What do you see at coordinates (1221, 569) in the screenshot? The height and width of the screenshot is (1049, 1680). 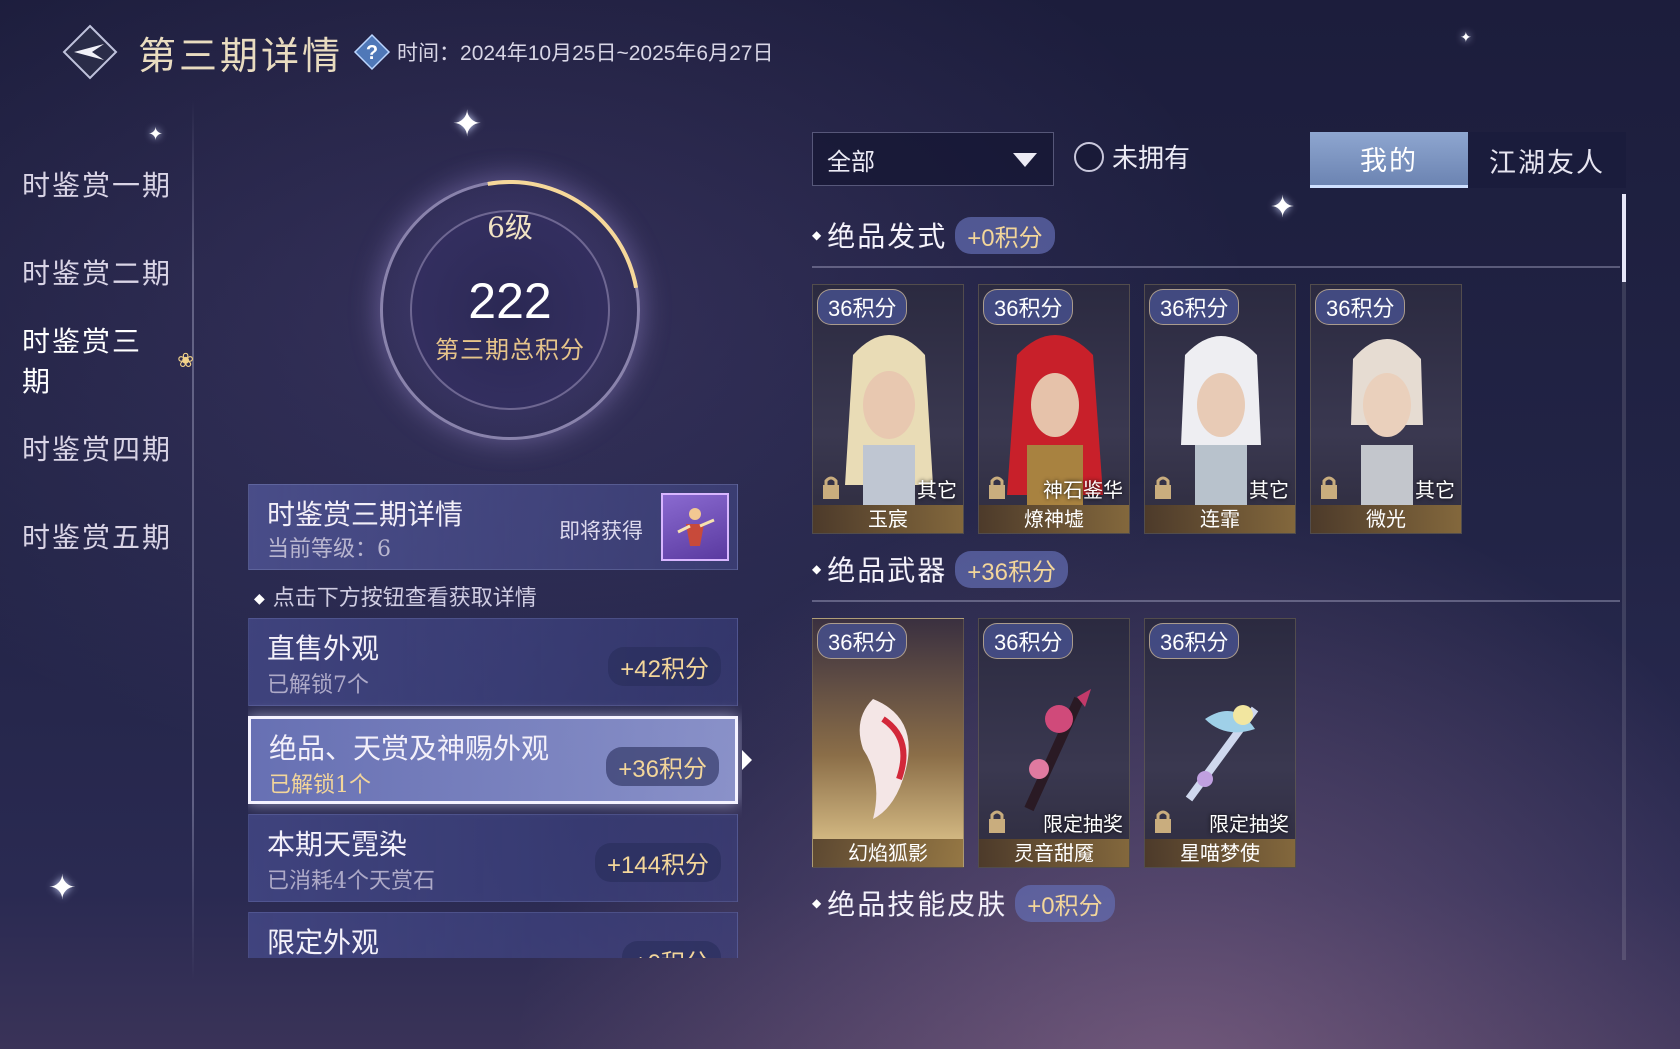 I see `section-header: ◆ 绝品武器 +36积分` at bounding box center [1221, 569].